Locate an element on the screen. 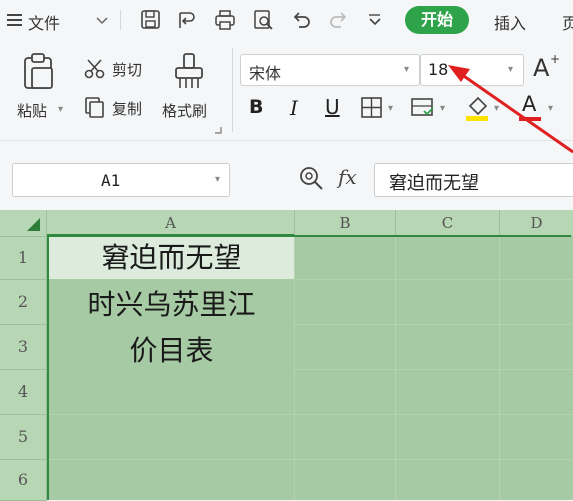  paste-dropdown-icon: ▾ is located at coordinates (60, 109).